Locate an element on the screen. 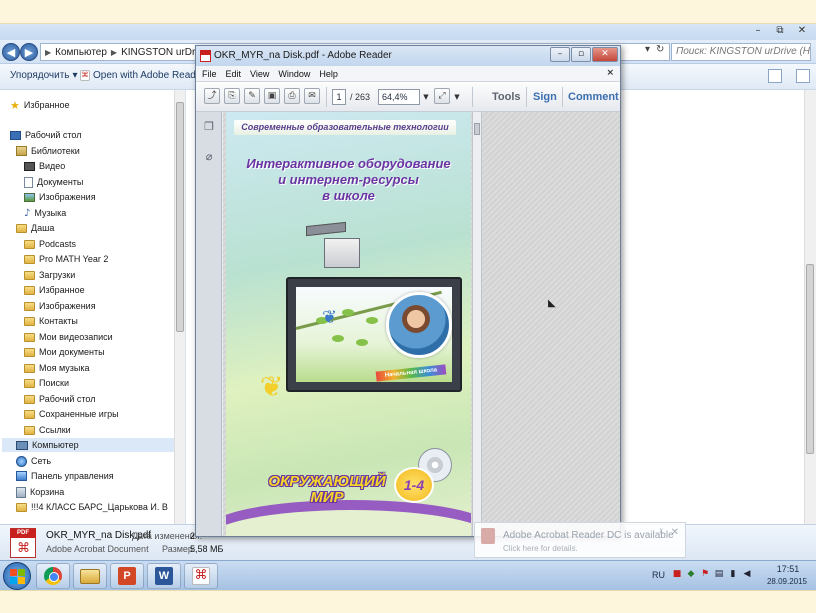 Image resolution: width=816 pixels, height=613 pixels. notification-subtitle: Click here for details. is located at coordinates (540, 548).